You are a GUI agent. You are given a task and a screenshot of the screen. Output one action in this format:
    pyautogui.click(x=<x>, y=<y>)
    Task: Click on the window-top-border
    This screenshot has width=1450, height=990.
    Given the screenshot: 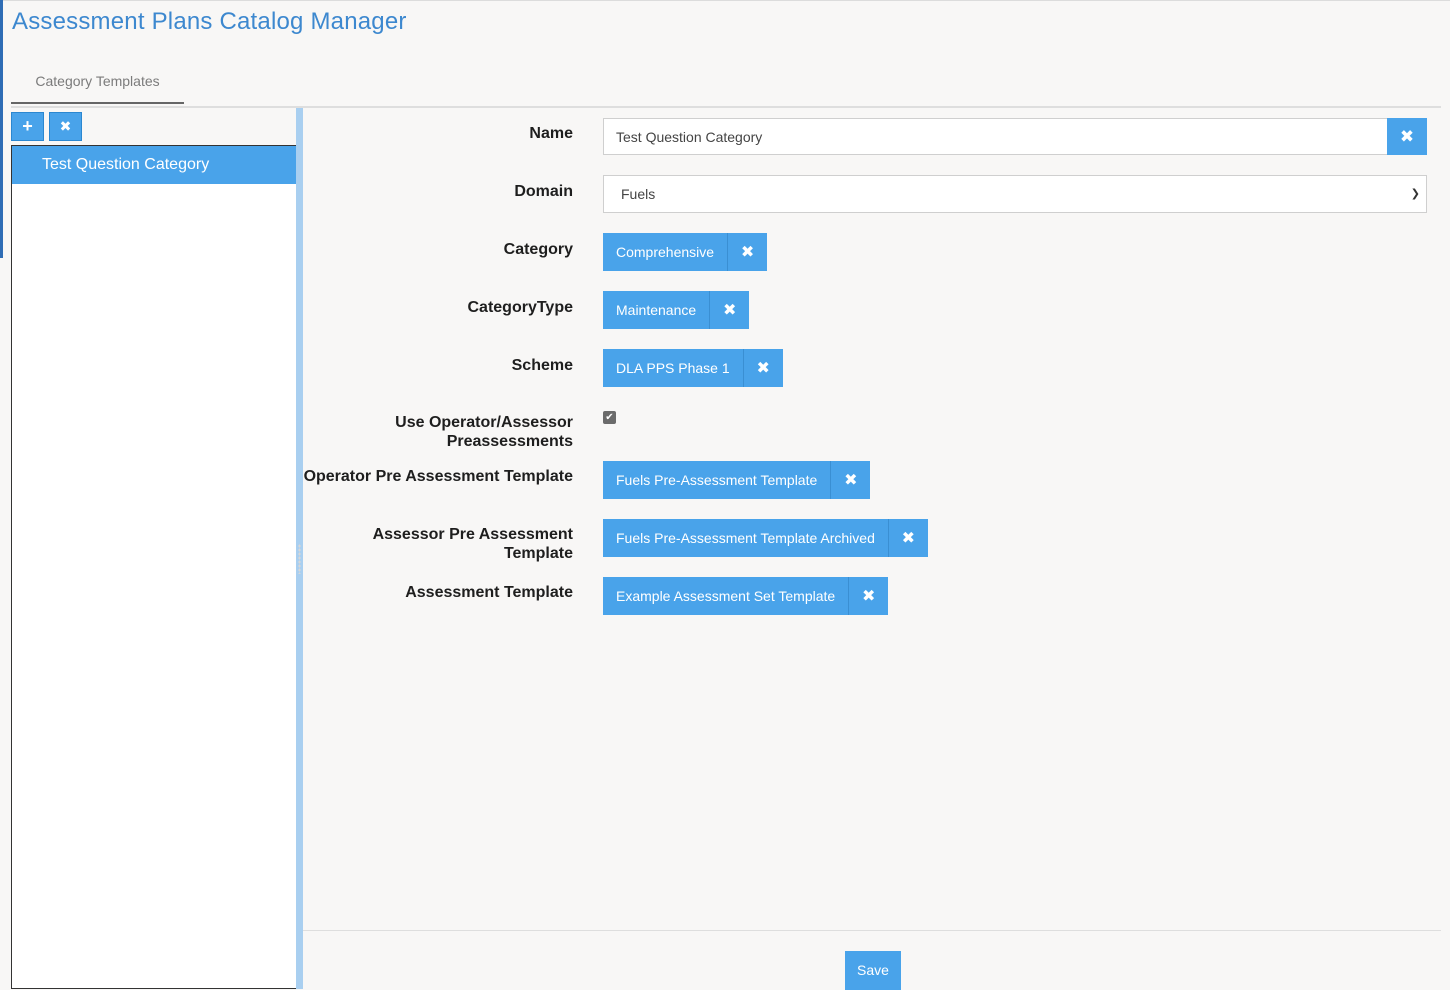 What is the action you would take?
    pyautogui.click(x=725, y=0)
    